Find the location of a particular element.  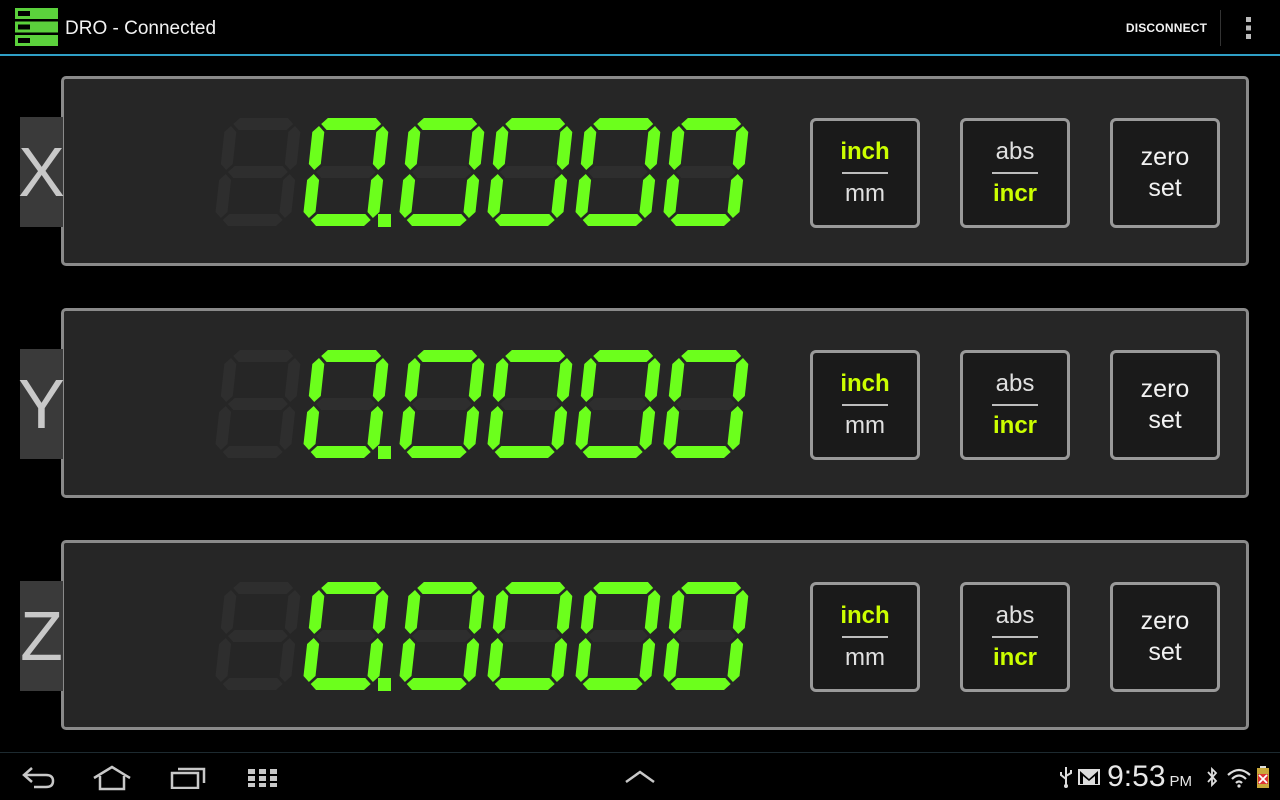

unit-toggle-button-y: inch mm is located at coordinates (865, 405).